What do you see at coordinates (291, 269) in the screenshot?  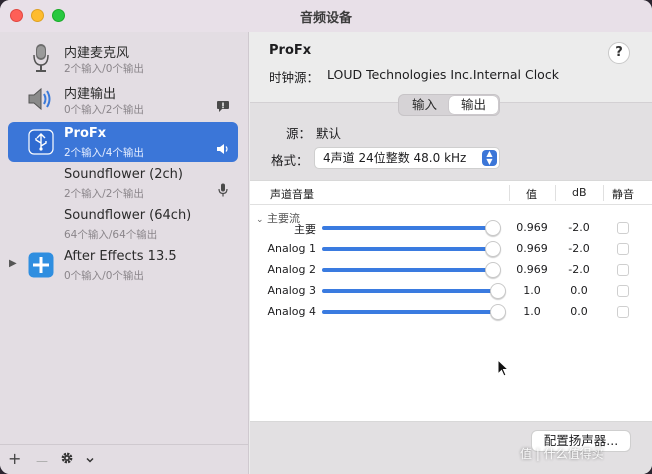 I see `channel-label: Analog 2` at bounding box center [291, 269].